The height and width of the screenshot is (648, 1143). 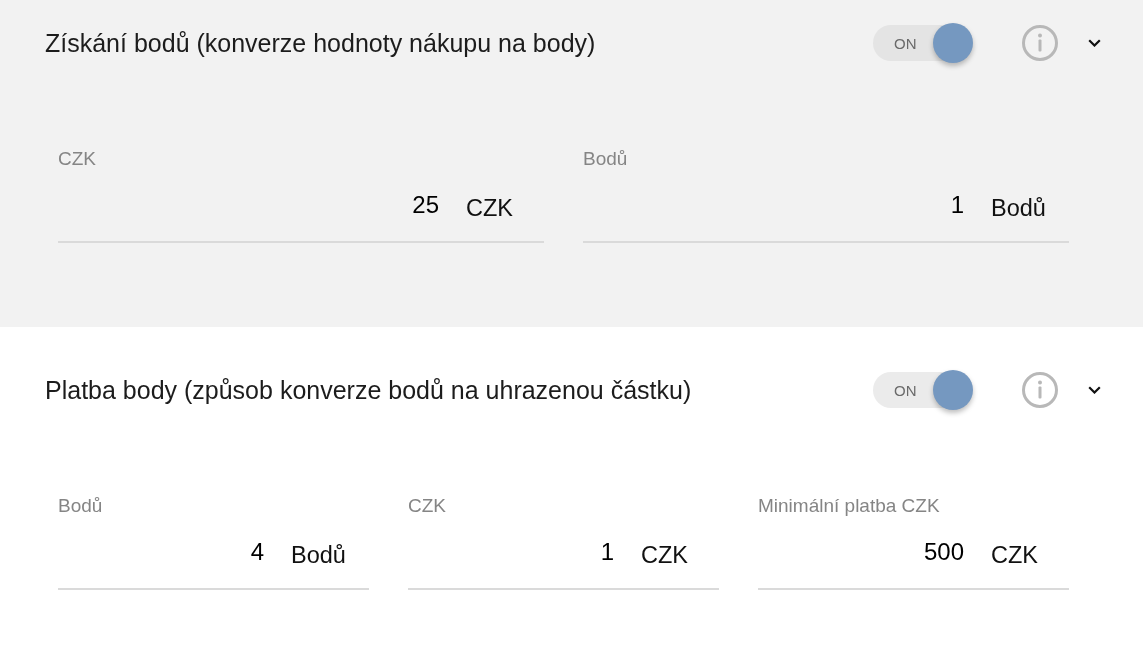 I want to click on input-field: 500 CZK, so click(x=913, y=562).